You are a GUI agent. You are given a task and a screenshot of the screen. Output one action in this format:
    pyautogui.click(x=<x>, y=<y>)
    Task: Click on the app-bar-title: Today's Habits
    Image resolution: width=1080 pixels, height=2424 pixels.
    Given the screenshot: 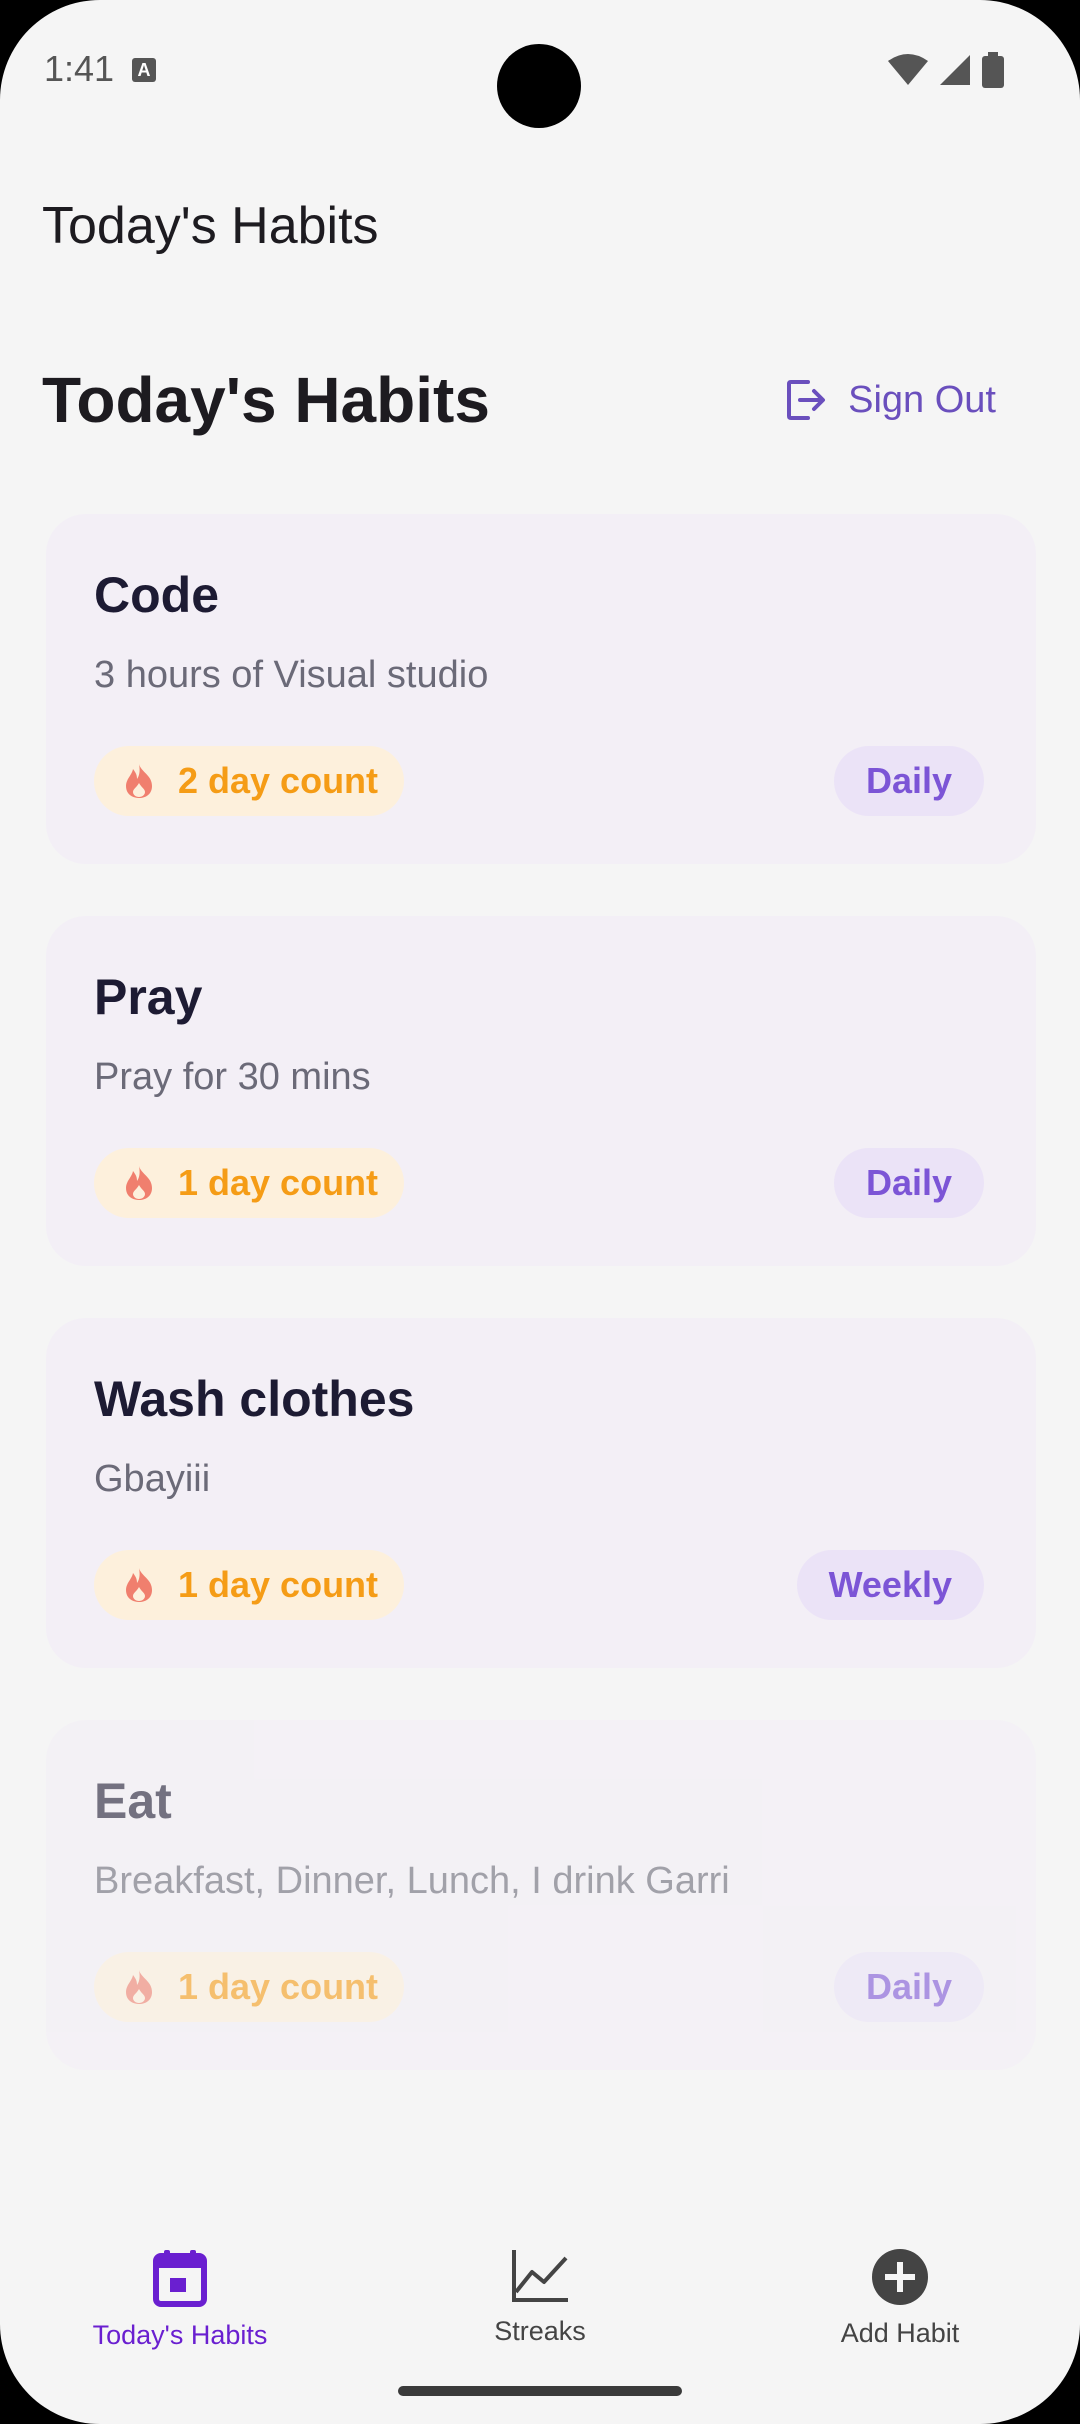 What is the action you would take?
    pyautogui.click(x=210, y=226)
    